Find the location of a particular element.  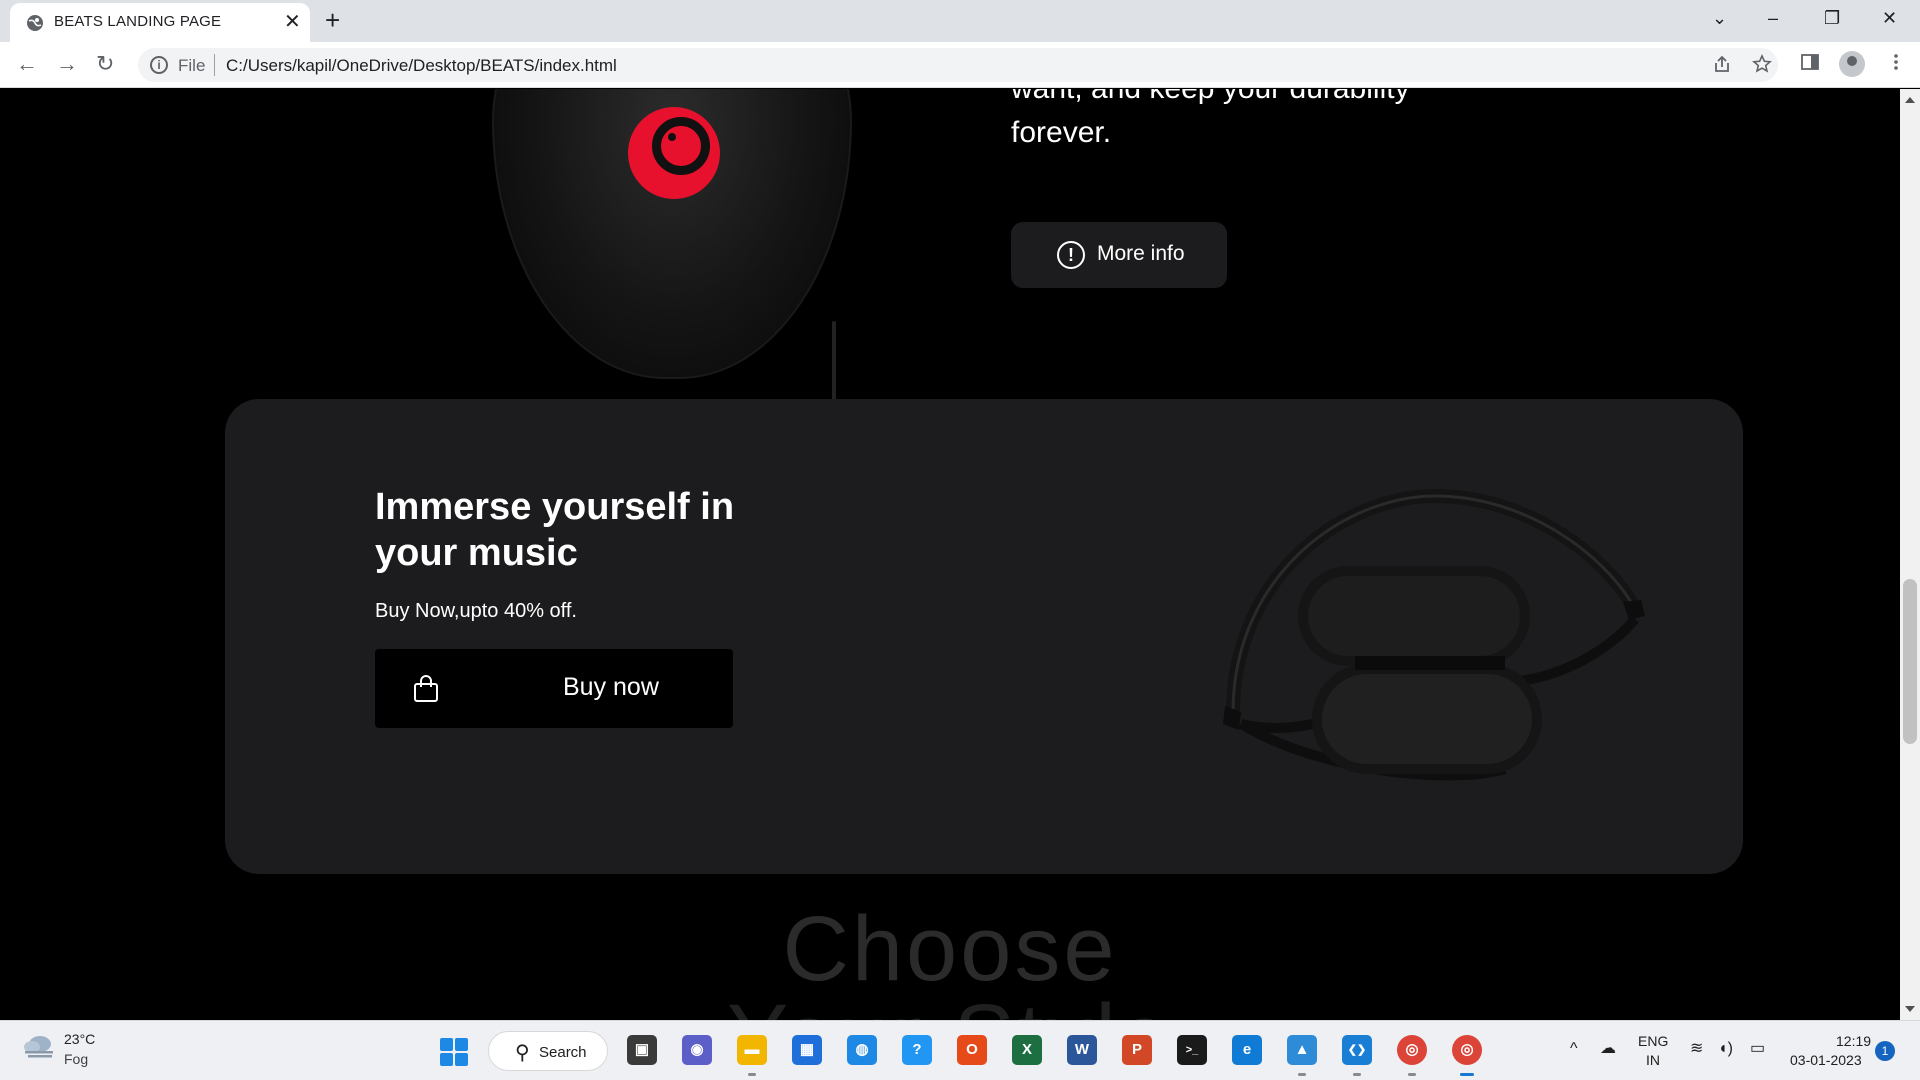

choose-your-style-heading: Choose is located at coordinates (950, 949).